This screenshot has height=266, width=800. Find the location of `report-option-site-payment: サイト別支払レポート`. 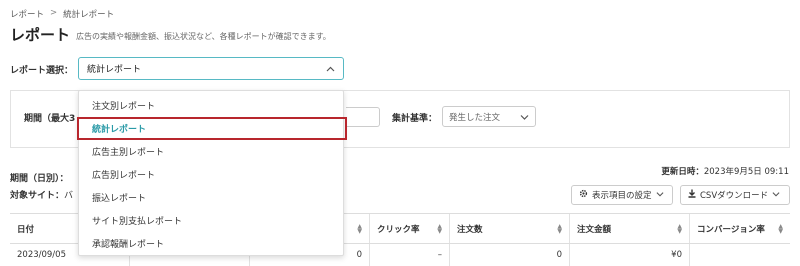

report-option-site-payment: サイト別支払レポート is located at coordinates (211, 220).